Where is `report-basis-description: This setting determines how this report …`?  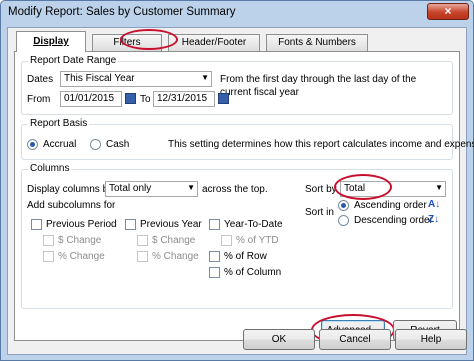 report-basis-description: This setting determines how this report … is located at coordinates (321, 144).